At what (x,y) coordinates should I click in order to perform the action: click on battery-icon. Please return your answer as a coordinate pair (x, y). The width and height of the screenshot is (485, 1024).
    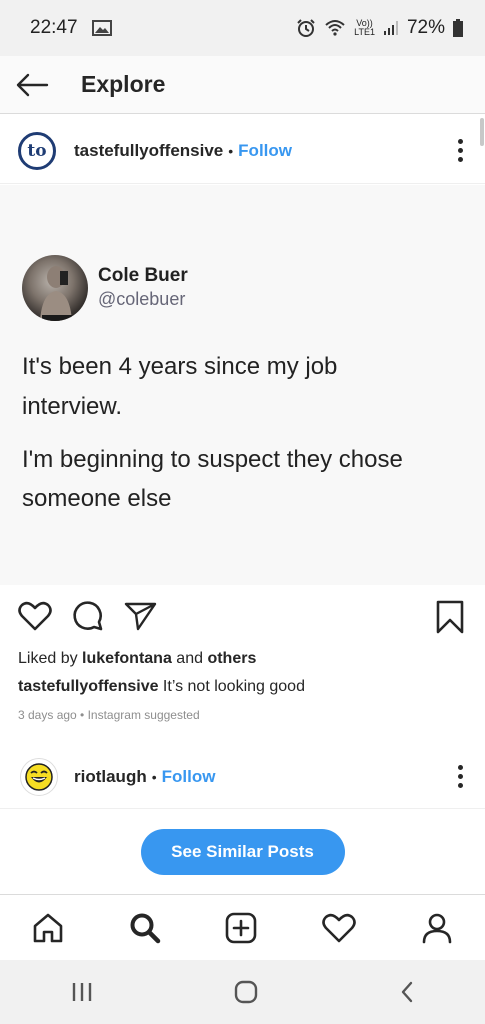
    Looking at the image, I should click on (458, 28).